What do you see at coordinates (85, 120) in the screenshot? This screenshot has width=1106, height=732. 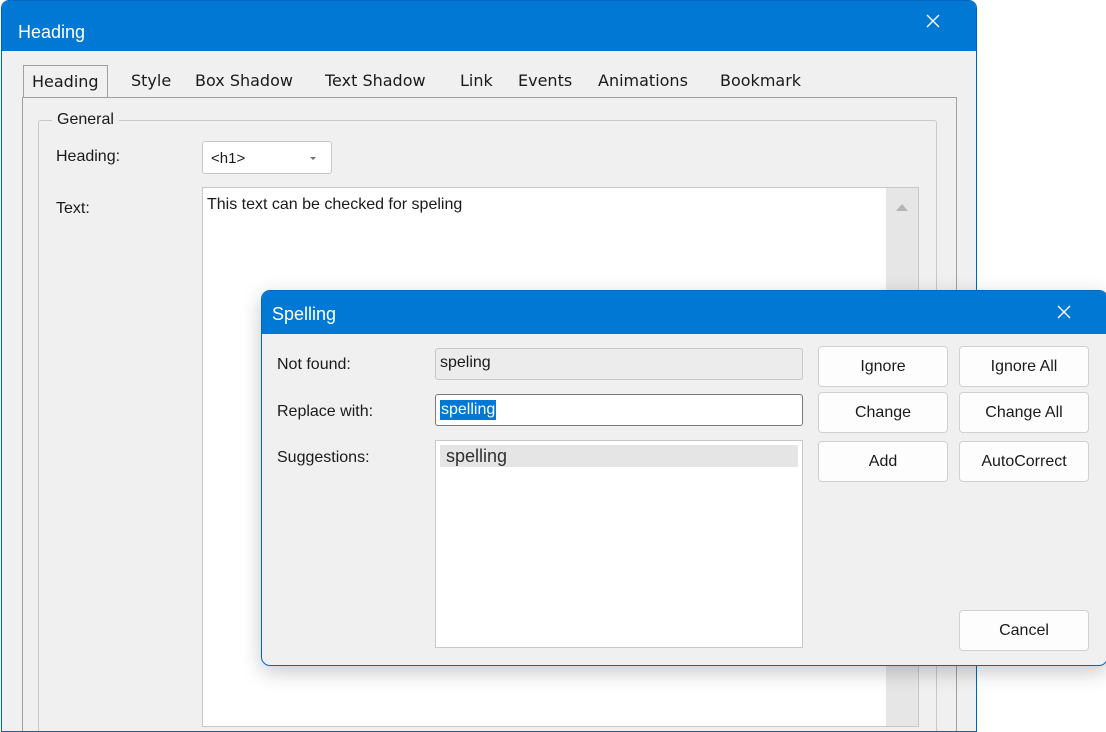 I see `general-group-label: General` at bounding box center [85, 120].